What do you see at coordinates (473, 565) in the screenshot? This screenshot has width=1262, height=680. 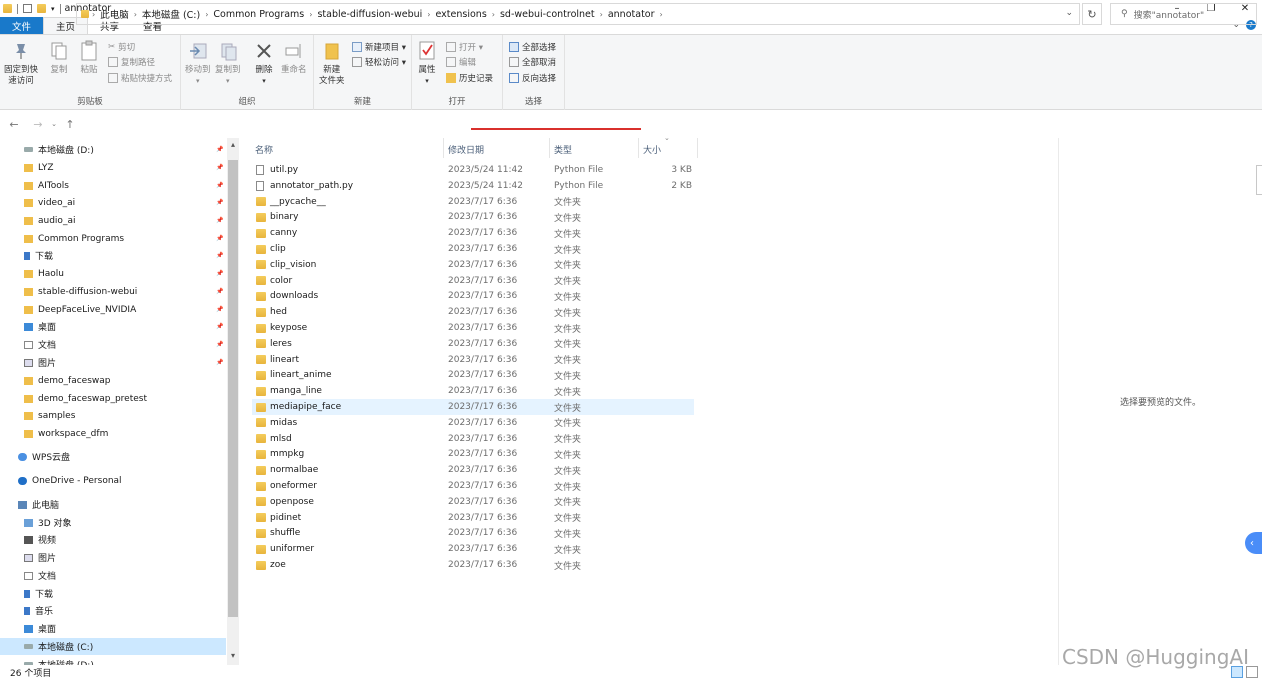 I see `file-row: zoe 2023/7/17 6:36 文件夹` at bounding box center [473, 565].